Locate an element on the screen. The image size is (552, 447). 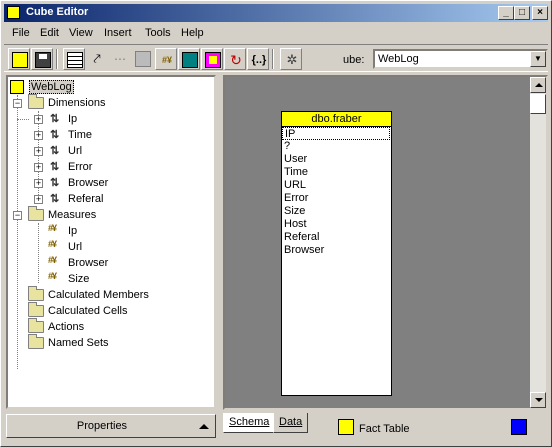
tree-node-dimension: + ⇅ Browser is located at coordinates (110, 183).